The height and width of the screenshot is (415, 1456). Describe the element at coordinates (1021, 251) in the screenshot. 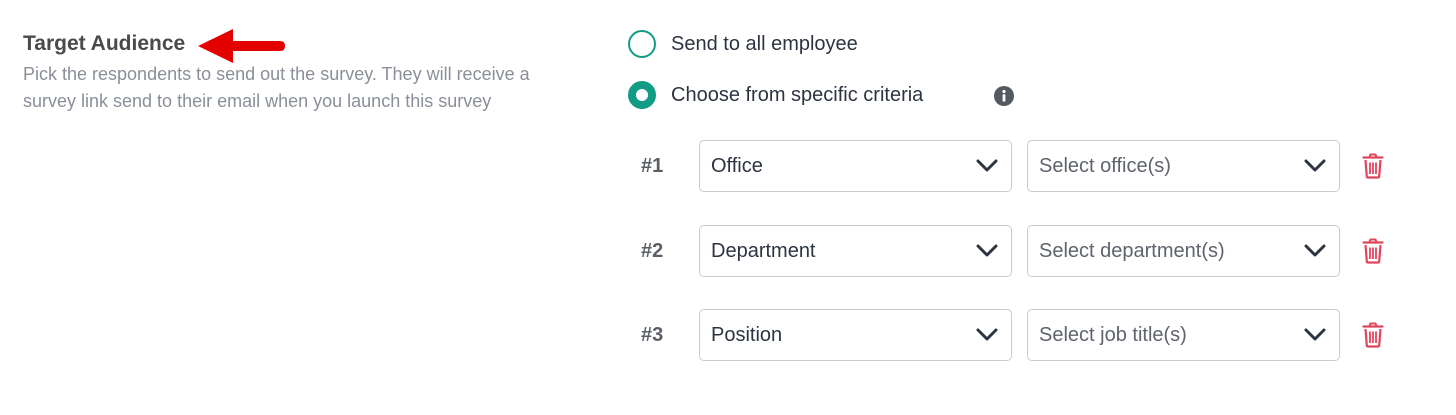

I see `criteria-row-2: #2 Department Select department(s)` at that location.